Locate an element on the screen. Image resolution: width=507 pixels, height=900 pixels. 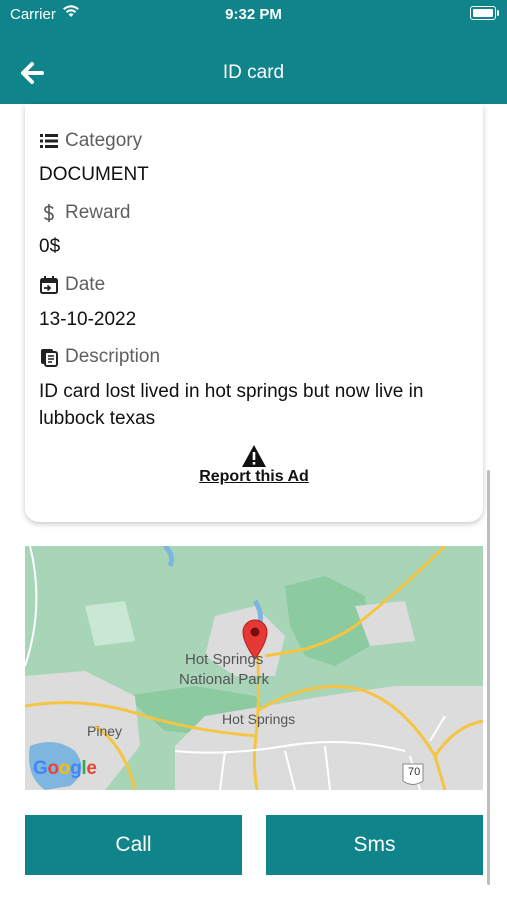
description-label-row: Description is located at coordinates (99, 357).